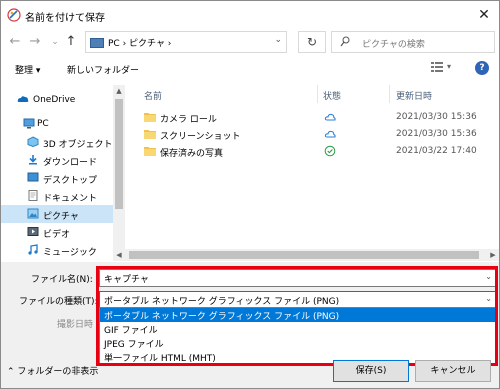 The image size is (500, 389). What do you see at coordinates (15, 42) in the screenshot?
I see `back-button: ←` at bounding box center [15, 42].